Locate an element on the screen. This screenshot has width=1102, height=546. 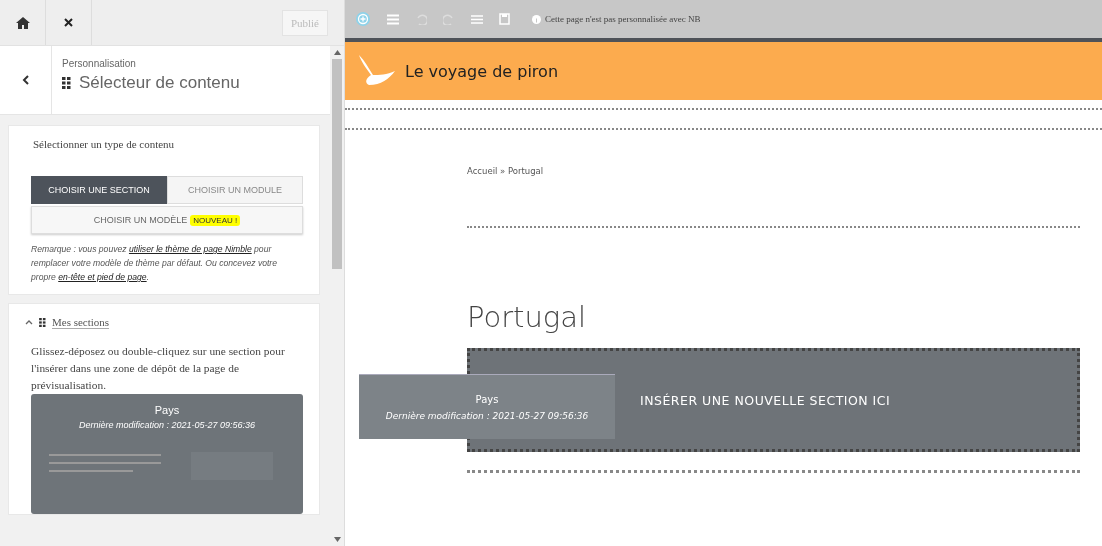
dragged-section-name: Pays is located at coordinates (487, 399).